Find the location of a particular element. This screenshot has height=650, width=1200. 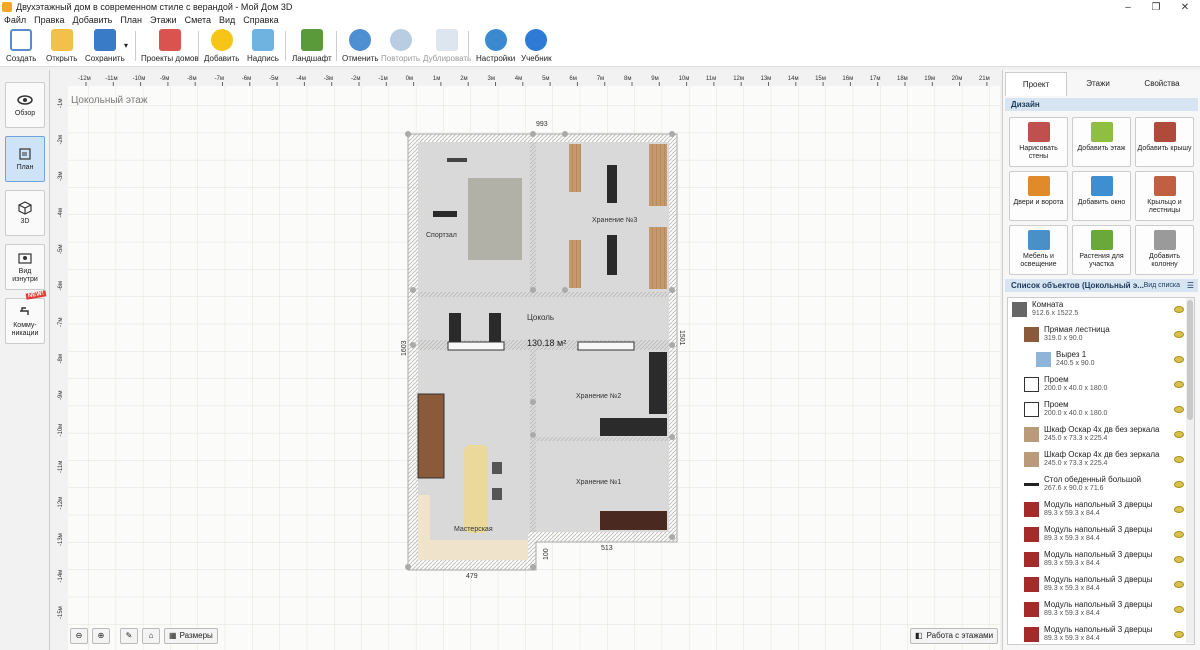

undo-button: Отменить is located at coordinates (360, 47).